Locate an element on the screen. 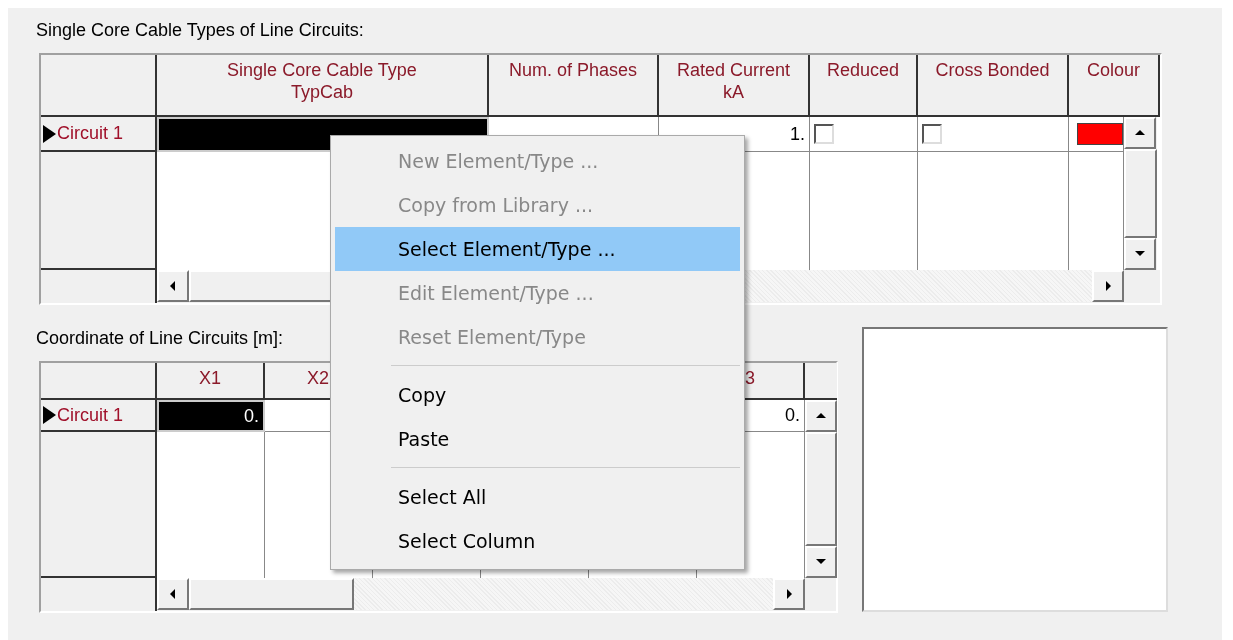 The height and width of the screenshot is (640, 1233). section-label: Coordinate of Line Circuits [m]: is located at coordinates (160, 338).